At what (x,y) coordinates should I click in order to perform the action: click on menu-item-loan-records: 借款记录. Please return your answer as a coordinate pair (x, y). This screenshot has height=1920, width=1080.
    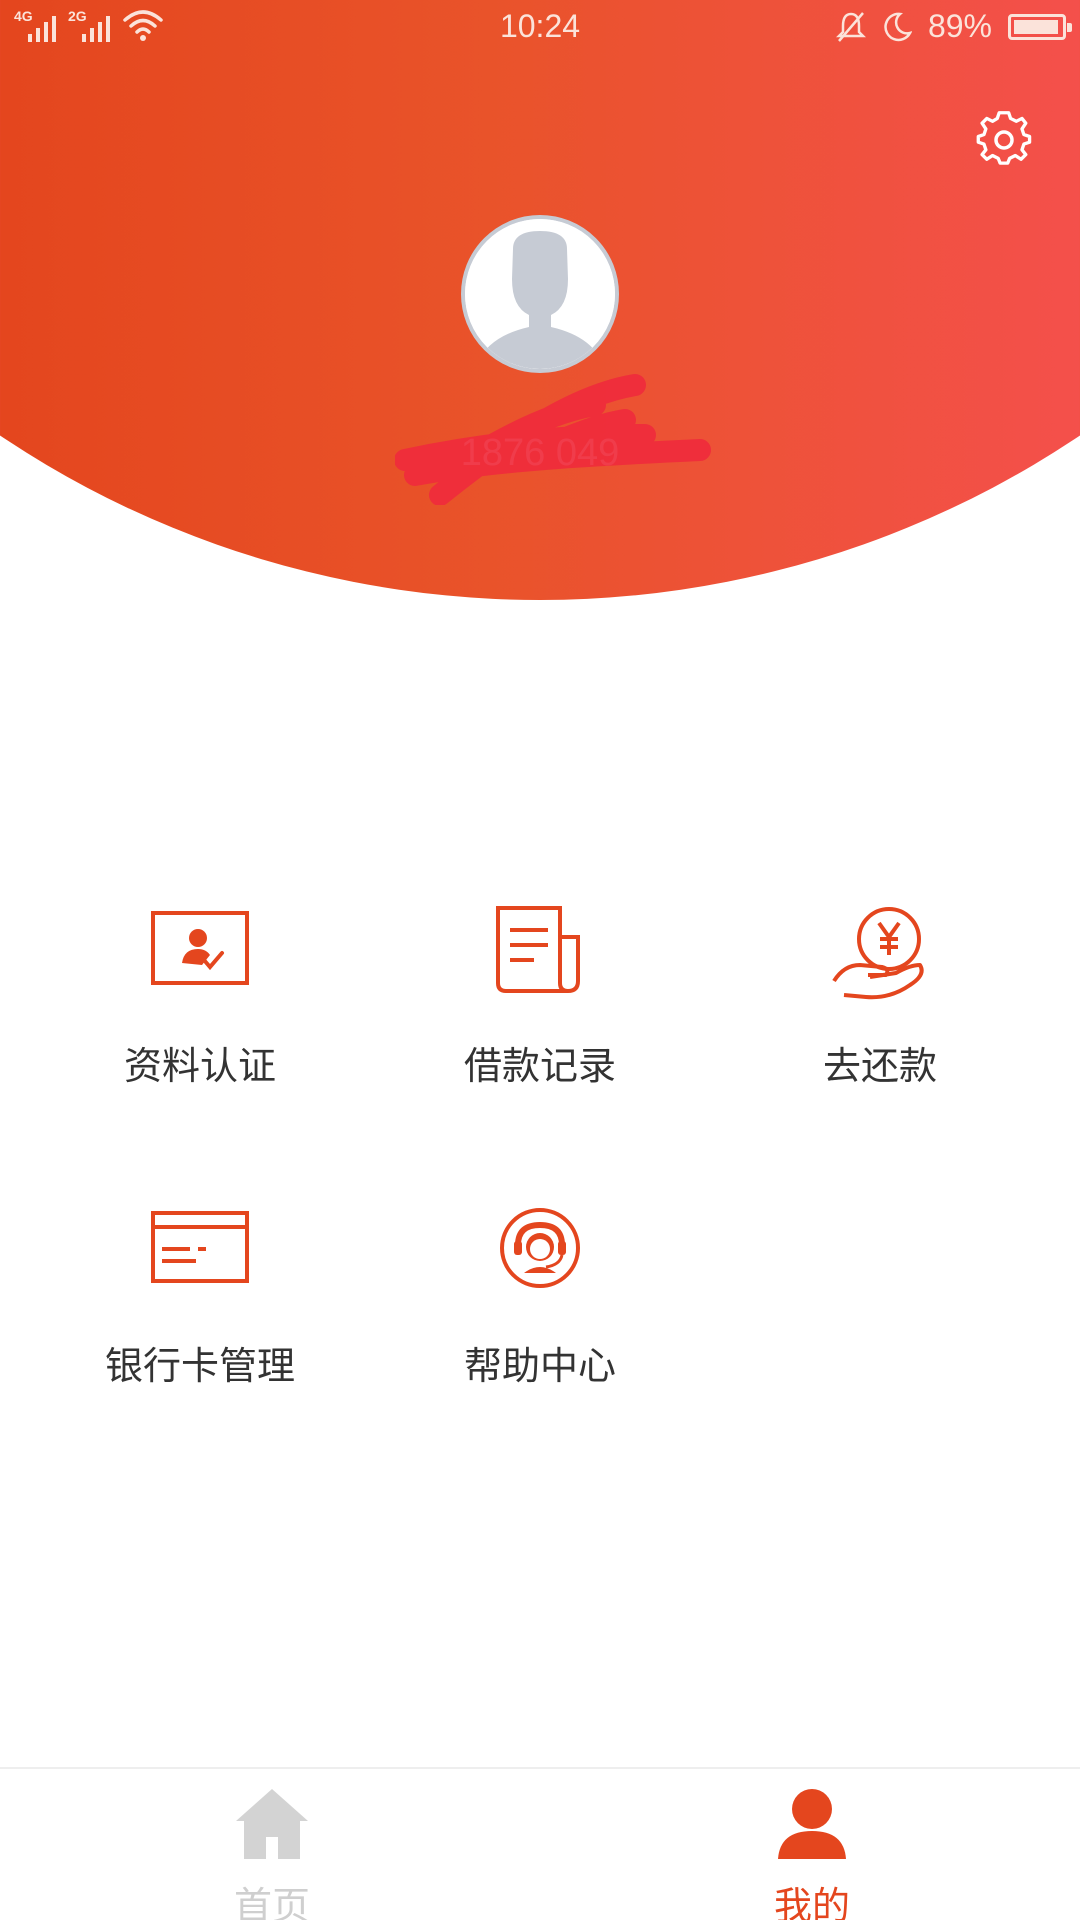
    Looking at the image, I should click on (540, 1020).